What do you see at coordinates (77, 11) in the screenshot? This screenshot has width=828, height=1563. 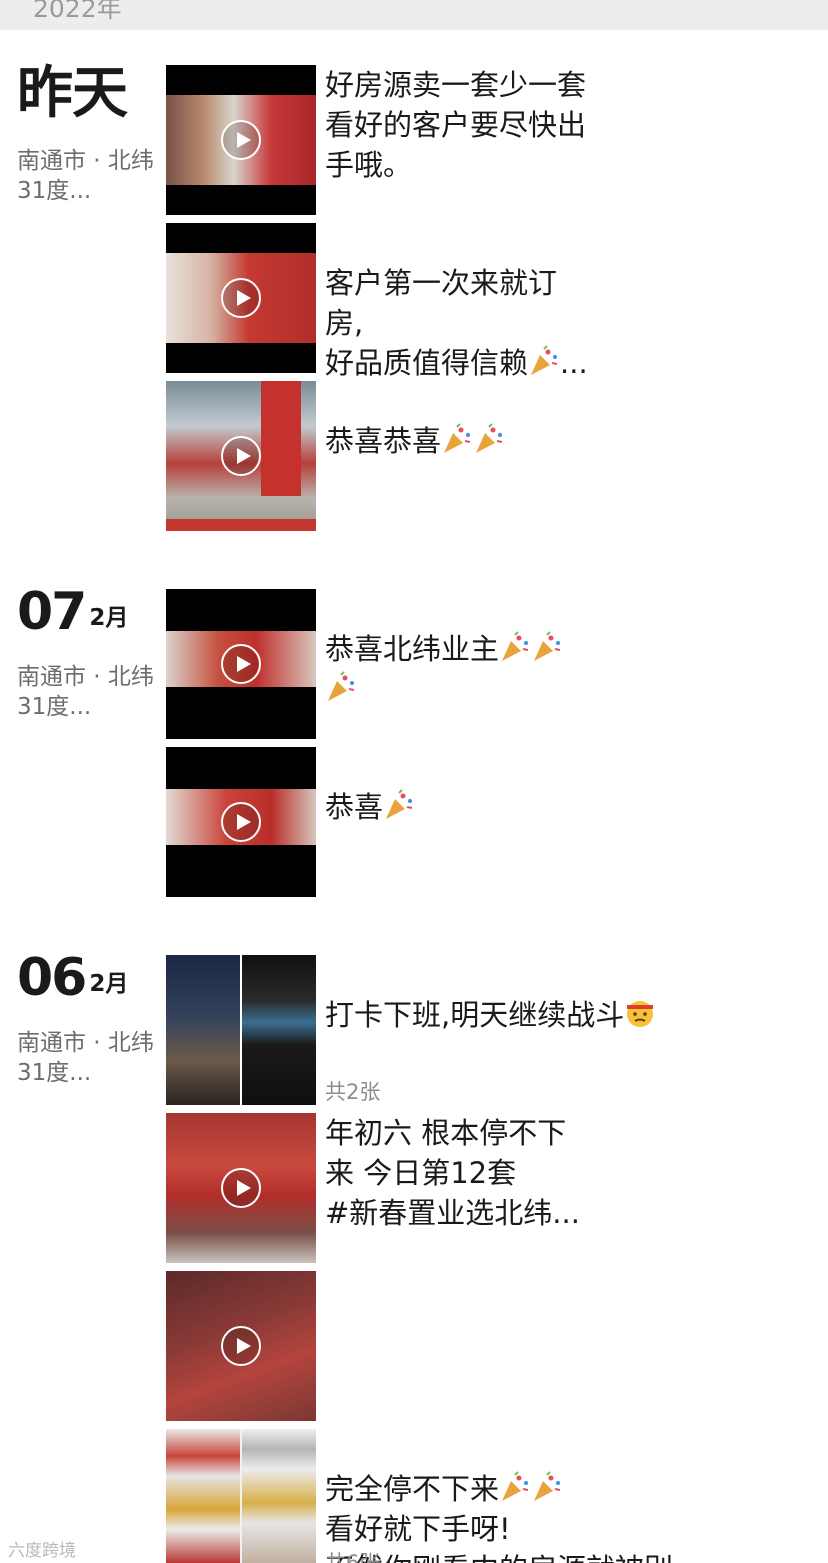 I see `year-label: 2022年` at bounding box center [77, 11].